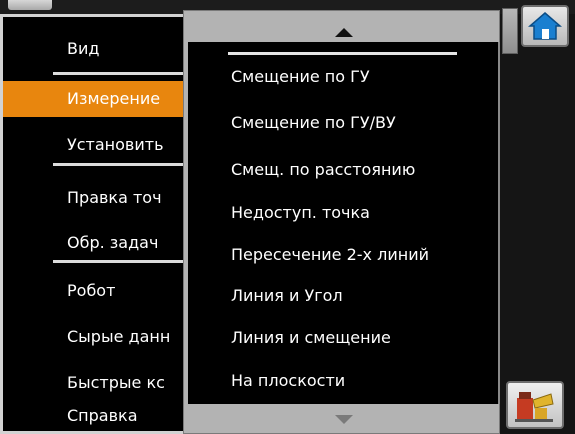 Image resolution: width=575 pixels, height=434 pixels. I want to click on submenu-item-offset-hz-vz: Смещение по ГУ/ВУ, so click(361, 123).